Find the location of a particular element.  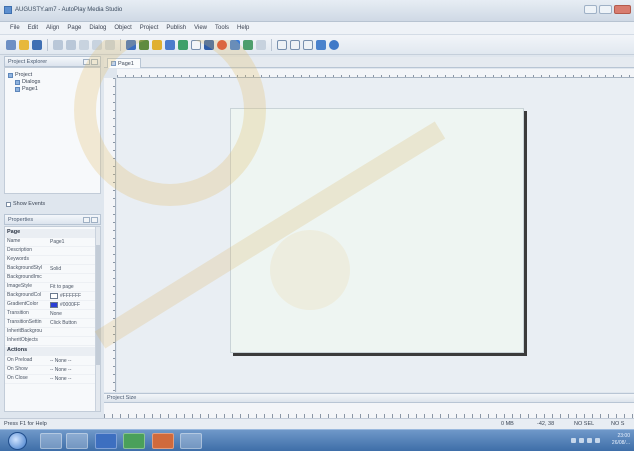

menu-dialog: Dialog is located at coordinates (97, 28).